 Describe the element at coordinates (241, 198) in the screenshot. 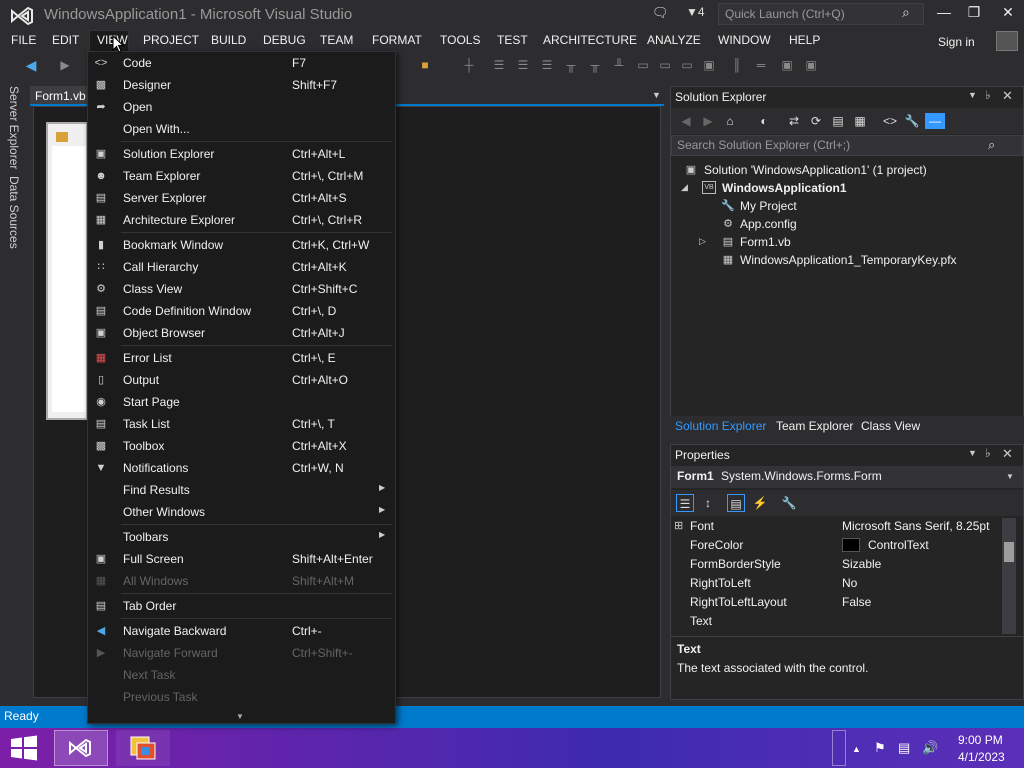

I see `menuitem-server-explorer: ▤ Server Explorer Ctrl+Alt+S` at that location.